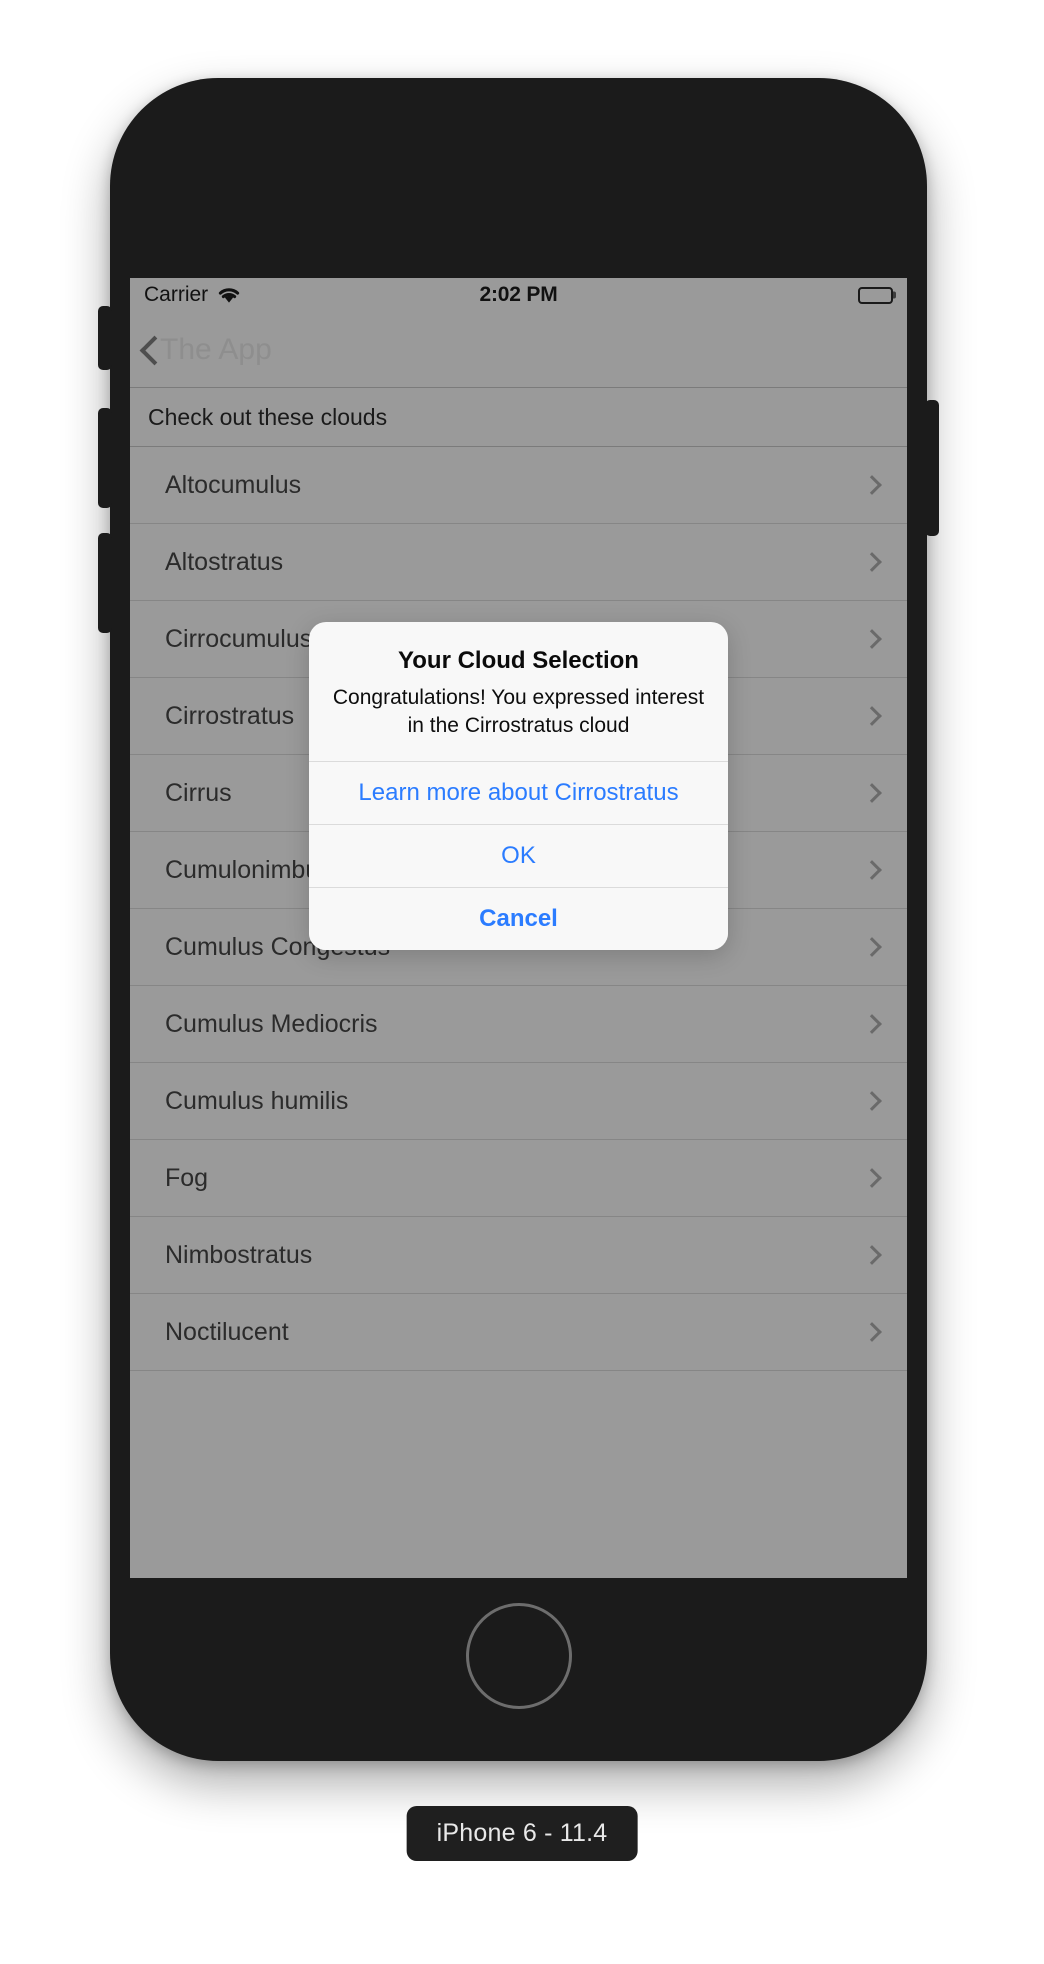 This screenshot has width=1044, height=1964. I want to click on table-row-label: Fog, so click(187, 1177).